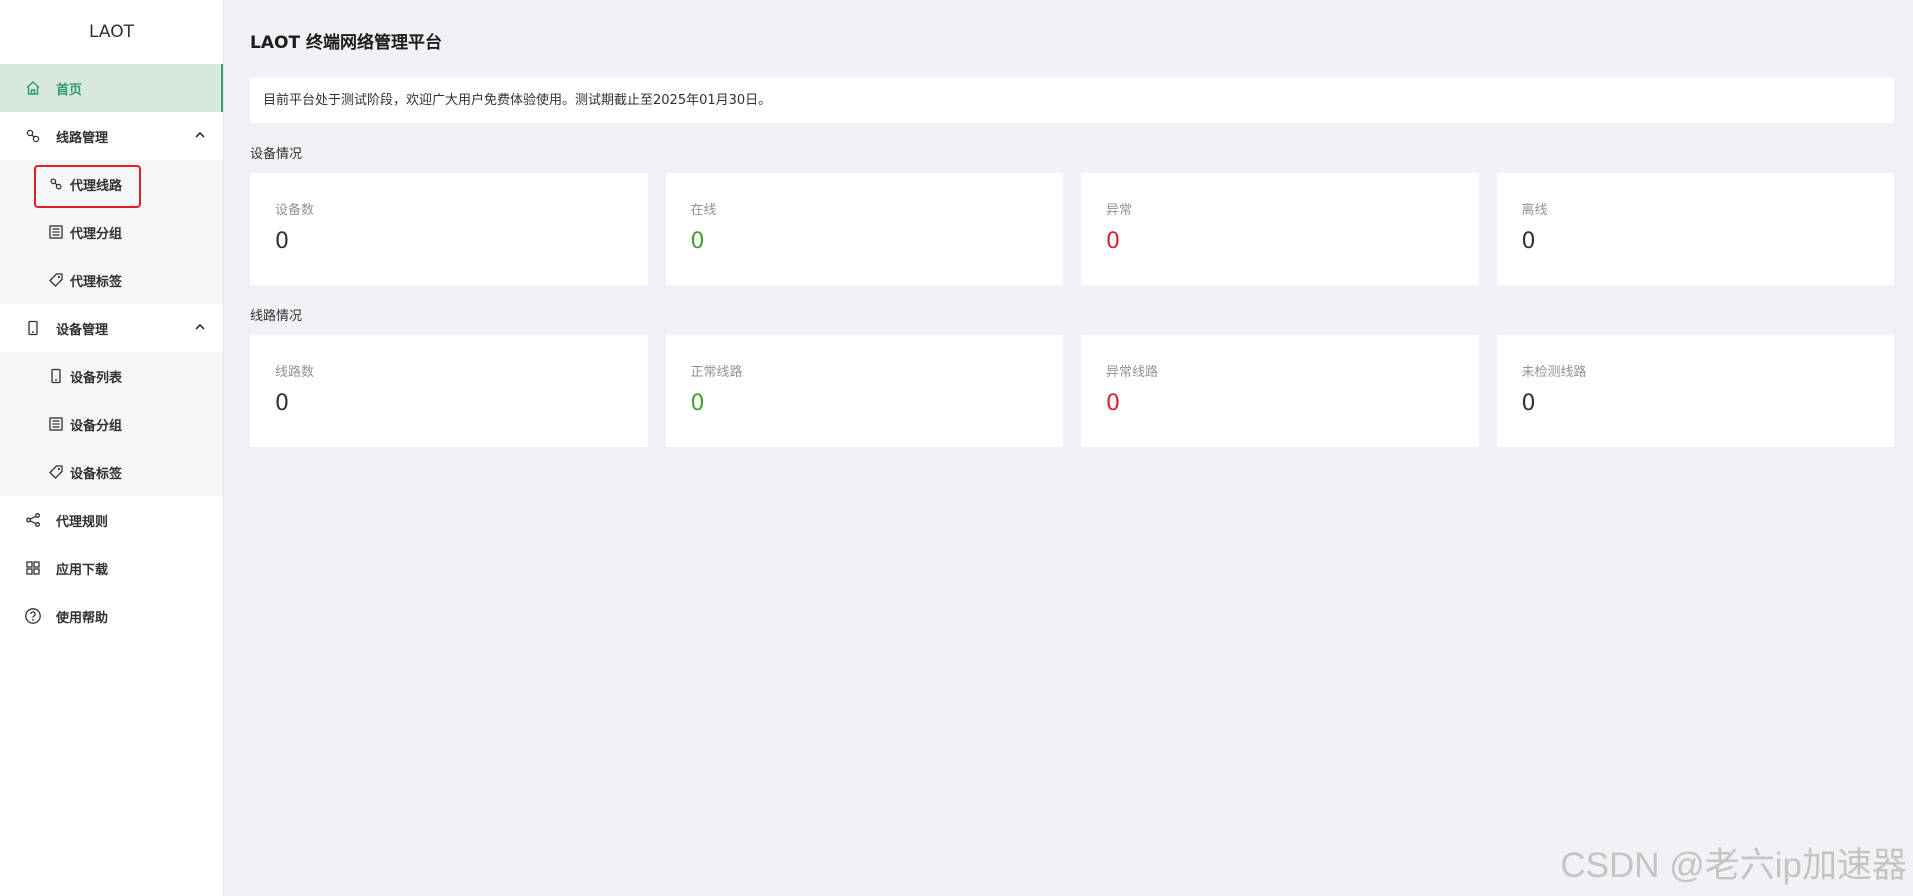 The height and width of the screenshot is (896, 1913). What do you see at coordinates (1280, 229) in the screenshot?
I see `stat-card-abnormal: 异常 0` at bounding box center [1280, 229].